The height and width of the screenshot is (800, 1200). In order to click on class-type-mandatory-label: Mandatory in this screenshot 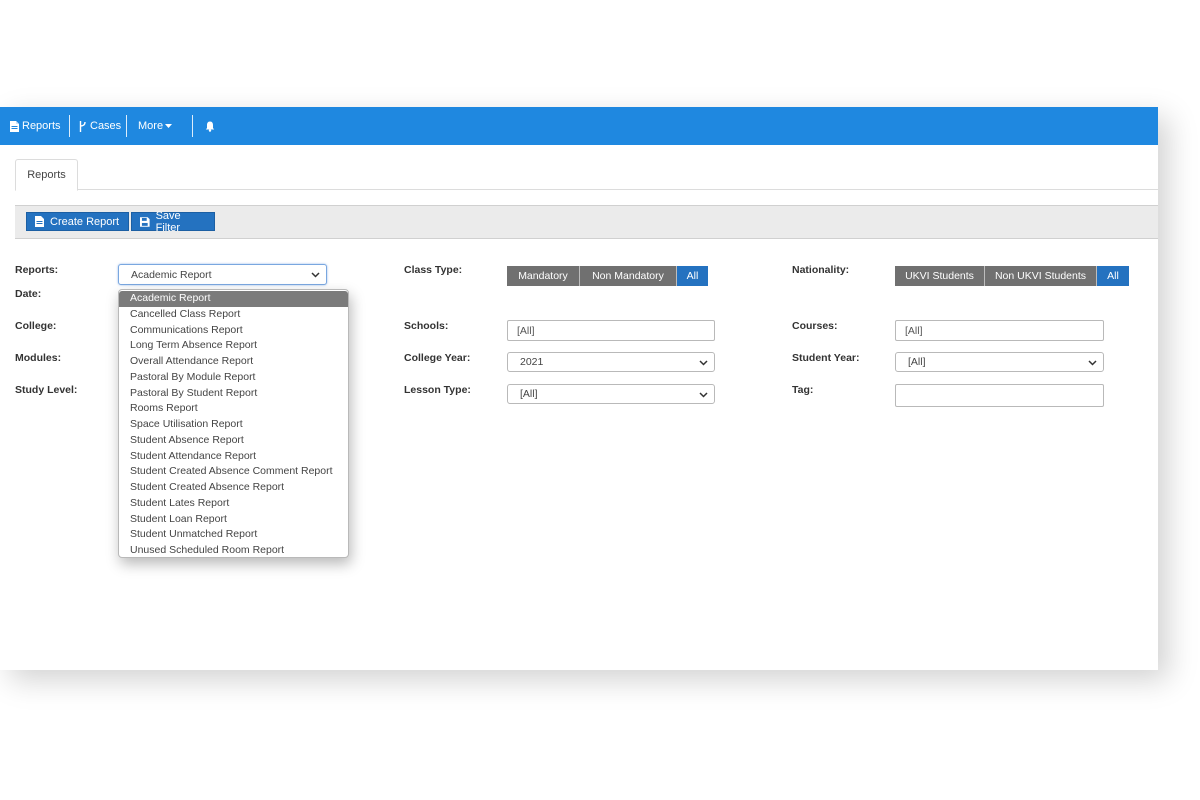, I will do `click(543, 276)`.